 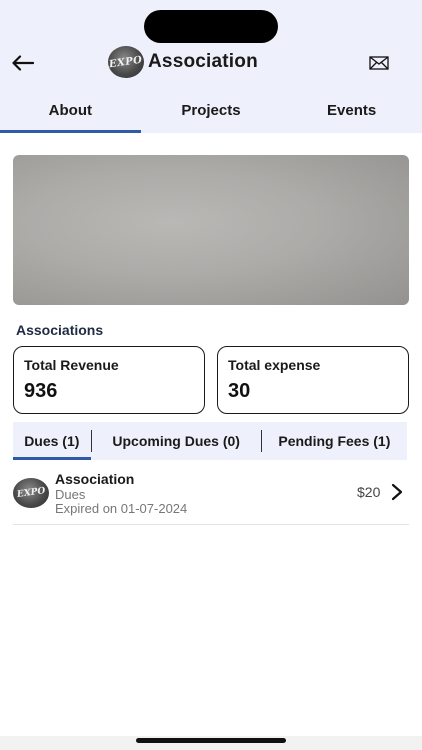 I want to click on total-expense-card: Total expense 30, so click(x=313, y=380).